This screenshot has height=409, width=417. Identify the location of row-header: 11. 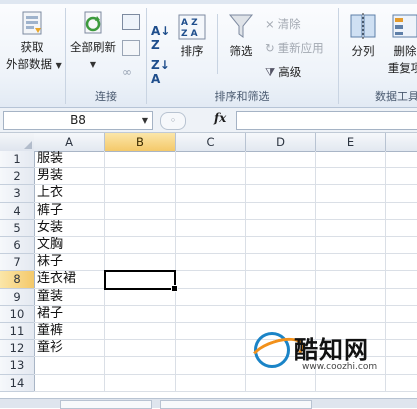
(17, 332).